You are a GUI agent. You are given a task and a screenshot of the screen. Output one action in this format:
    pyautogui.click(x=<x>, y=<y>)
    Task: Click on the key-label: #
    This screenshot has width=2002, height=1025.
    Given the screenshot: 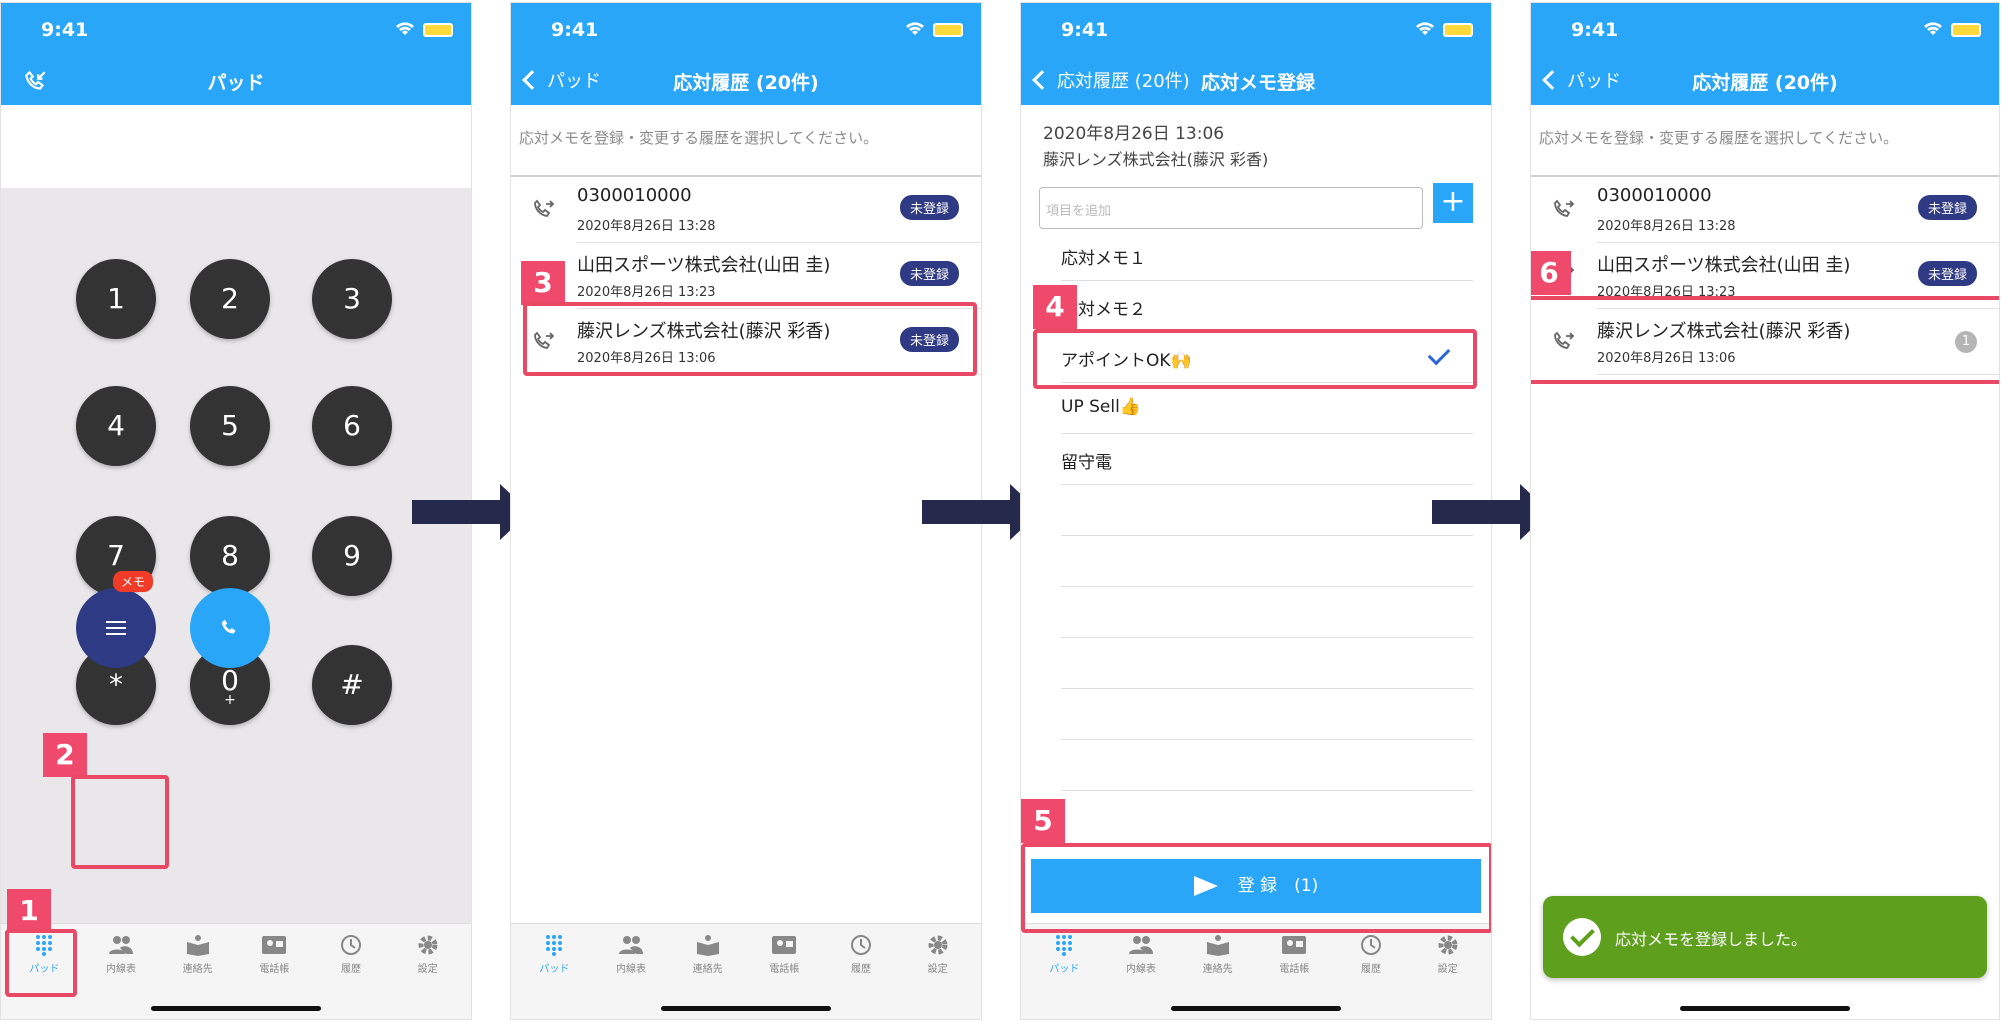 What is the action you would take?
    pyautogui.click(x=352, y=684)
    